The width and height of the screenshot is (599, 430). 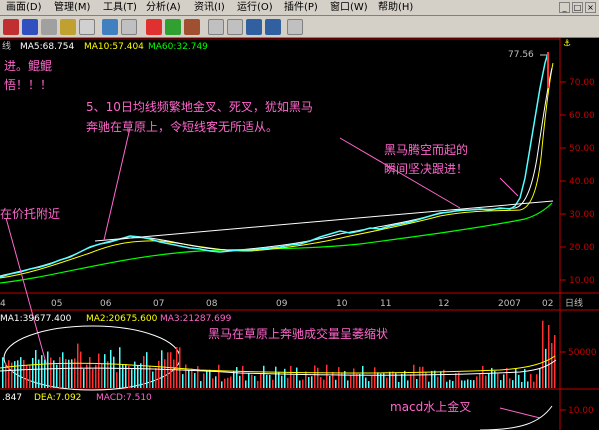 I want to click on menu-manage: 管理(M), so click(x=72, y=8).